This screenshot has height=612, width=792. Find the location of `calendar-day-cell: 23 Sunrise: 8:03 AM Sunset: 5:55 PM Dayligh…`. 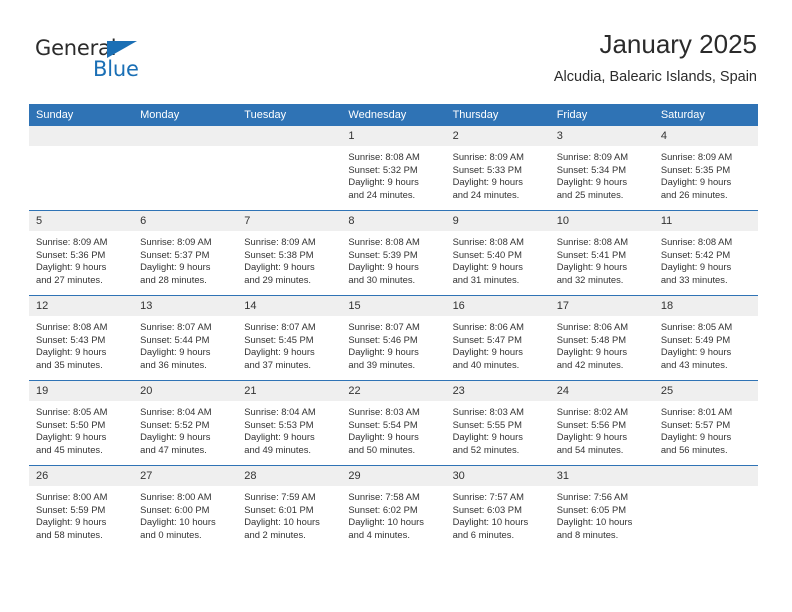

calendar-day-cell: 23 Sunrise: 8:03 AM Sunset: 5:55 PM Dayligh… is located at coordinates (497, 423).